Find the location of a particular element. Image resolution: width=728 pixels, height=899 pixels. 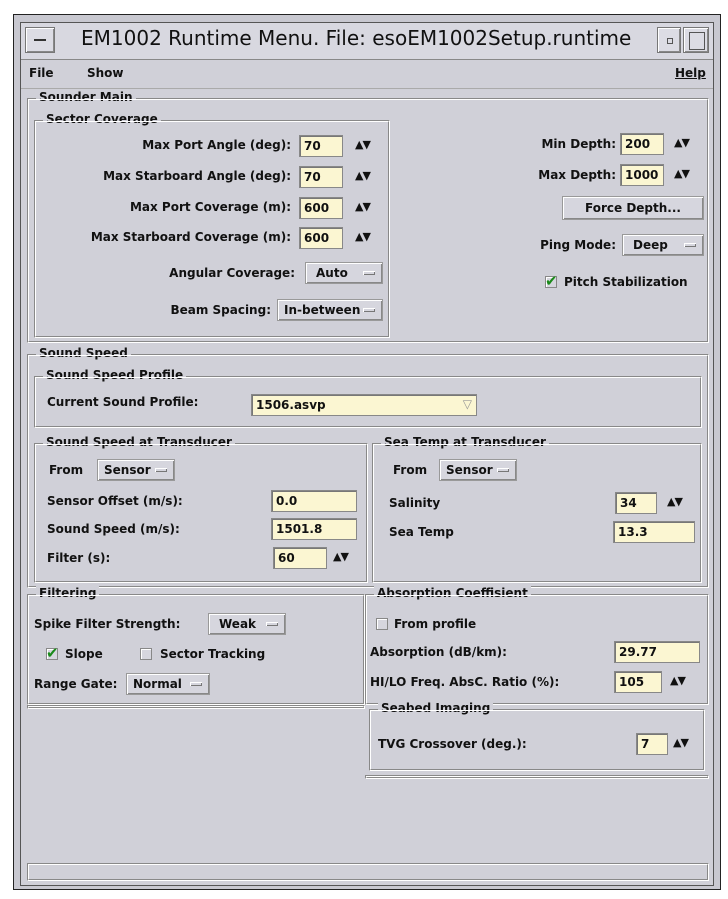

sector-tracking-checkbox is located at coordinates (146, 654).